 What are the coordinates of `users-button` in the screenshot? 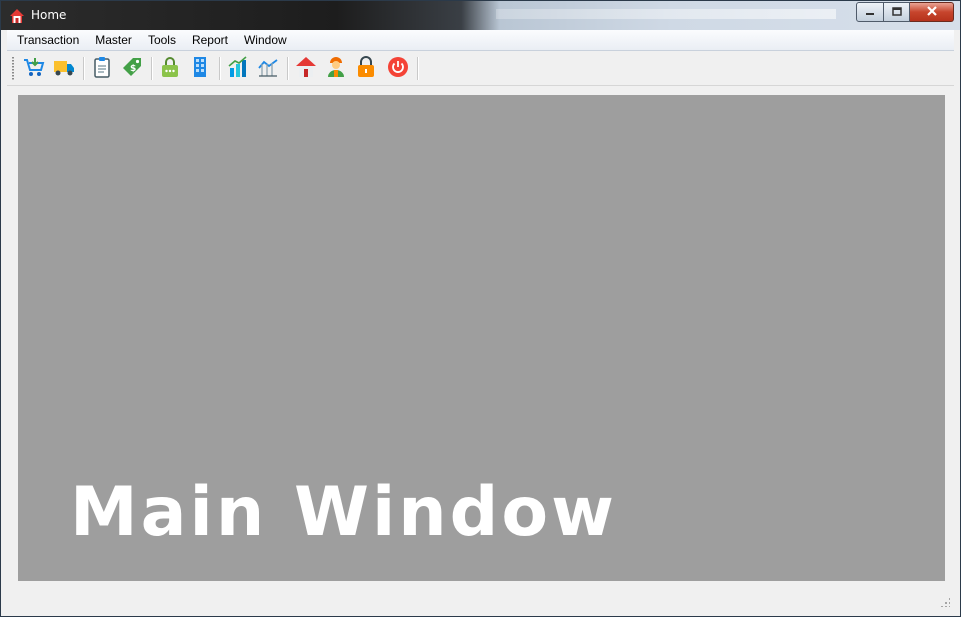 It's located at (336, 68).